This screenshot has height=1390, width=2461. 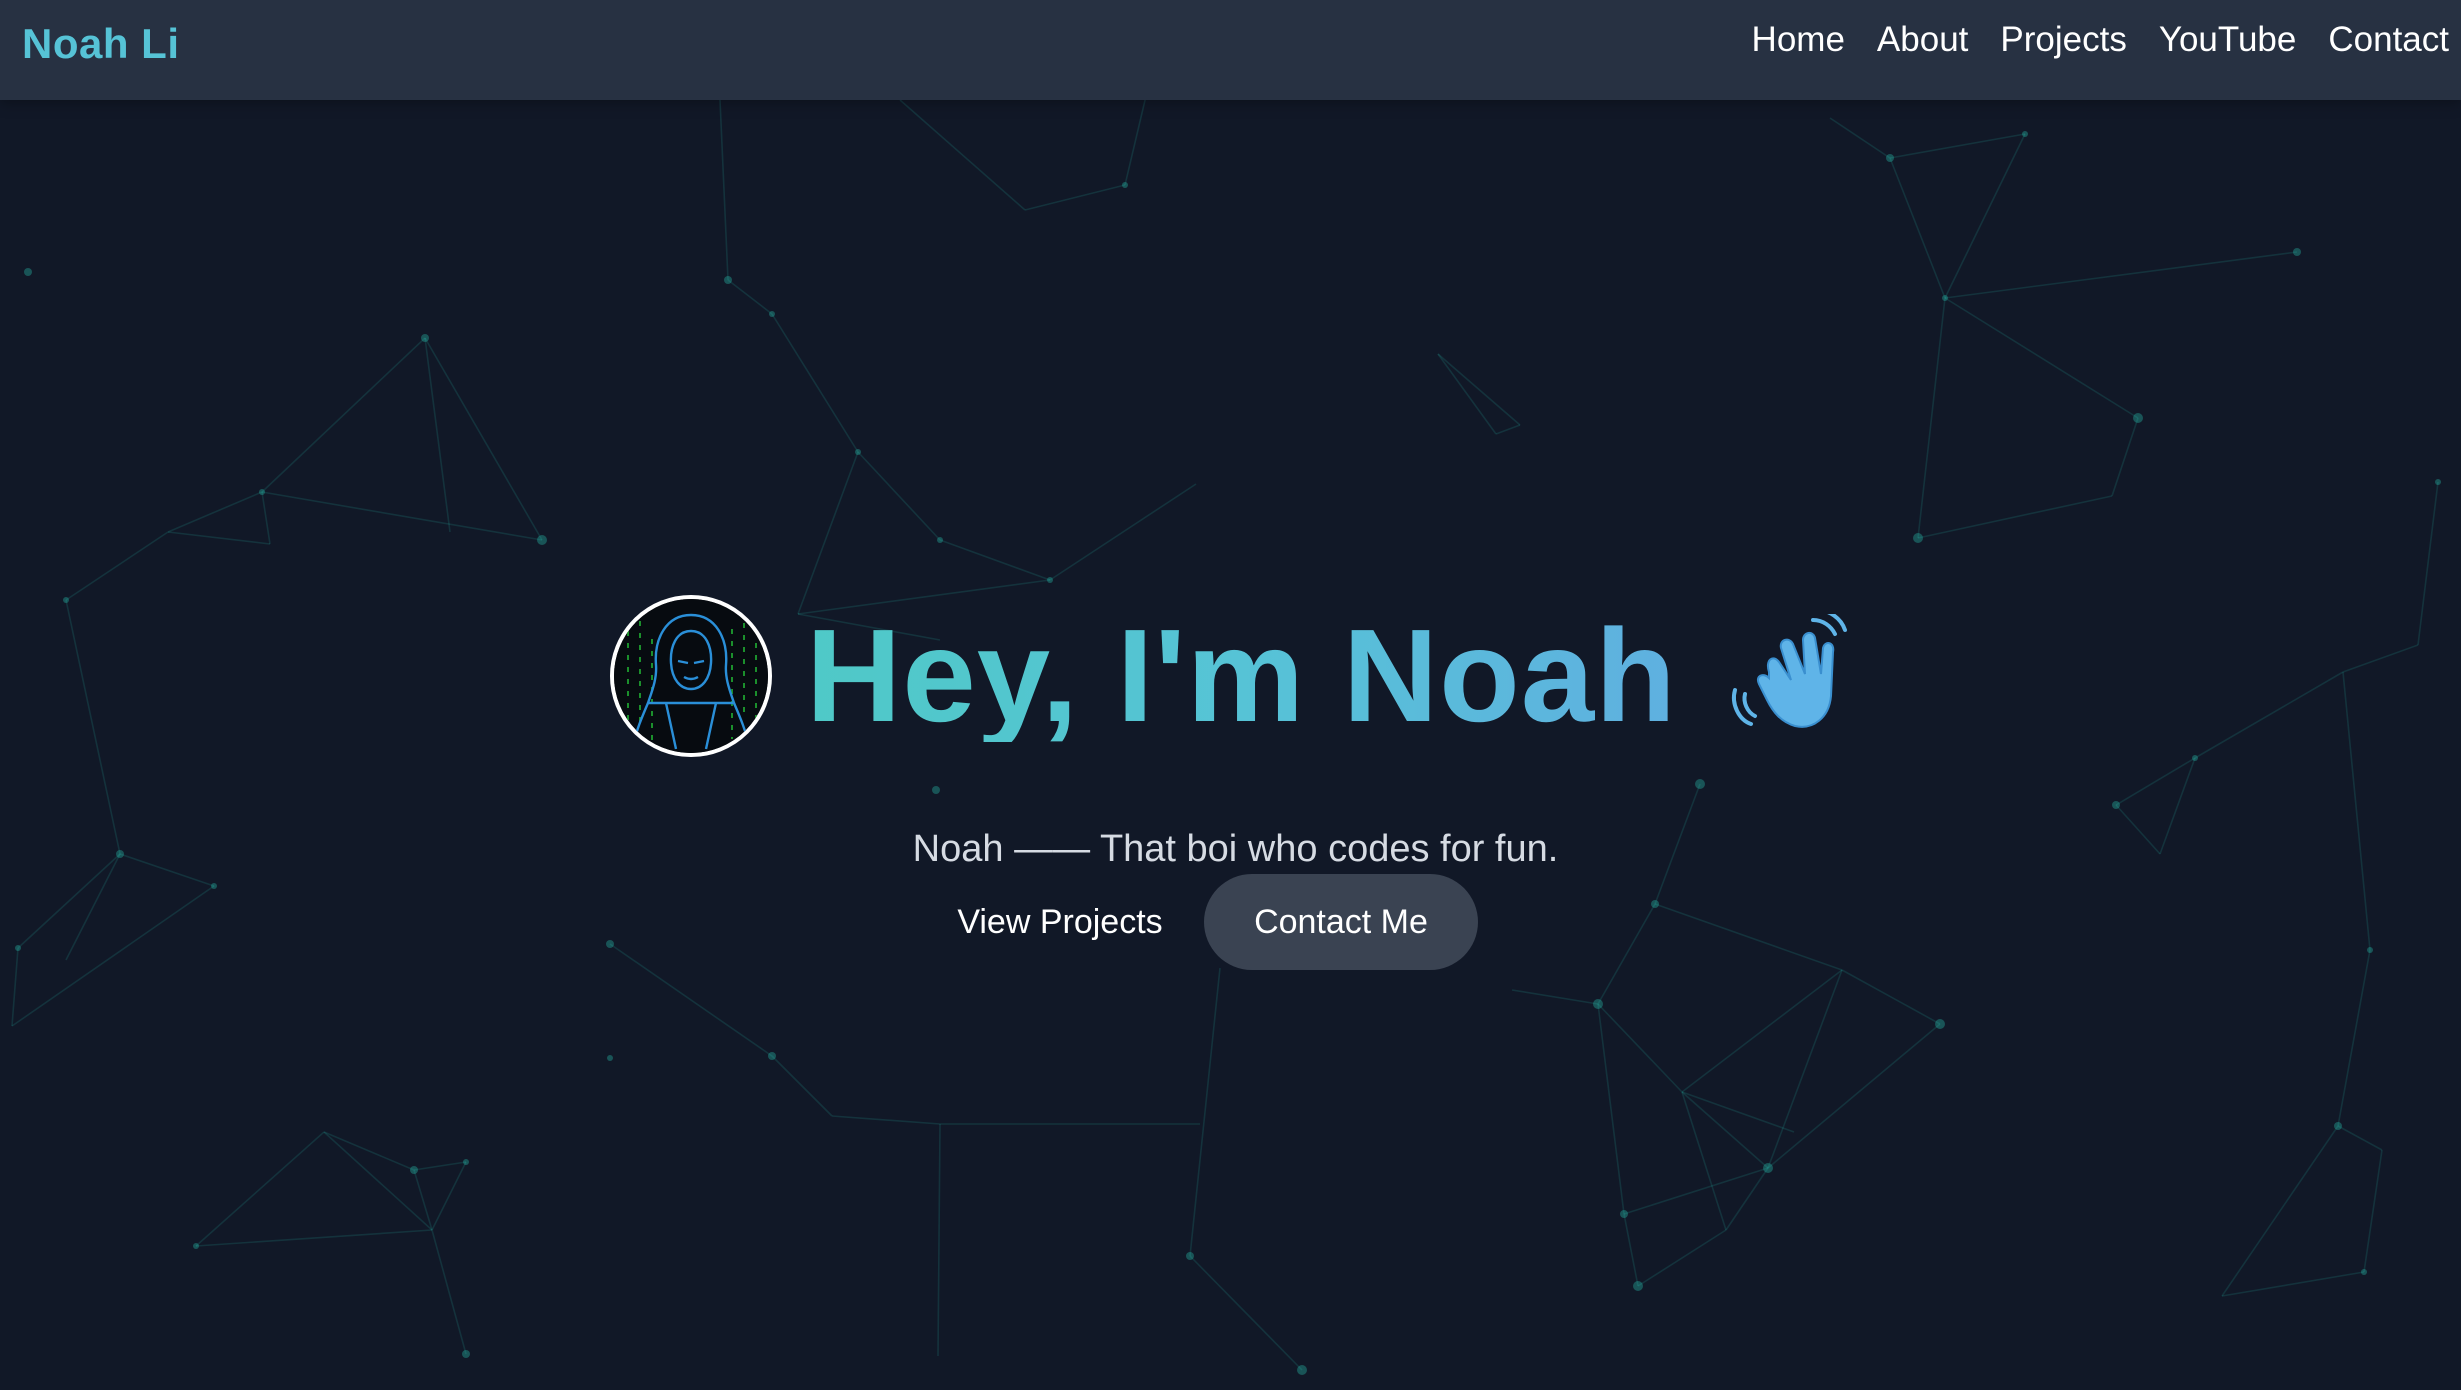 I want to click on nav-home-link: Home, so click(x=1798, y=40).